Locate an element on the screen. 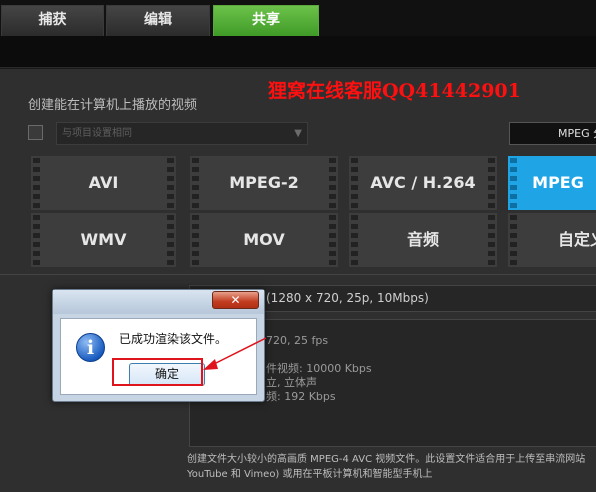 The width and height of the screenshot is (596, 492). detail-audio-bitrate: 频: 192 Kbps is located at coordinates (301, 396).